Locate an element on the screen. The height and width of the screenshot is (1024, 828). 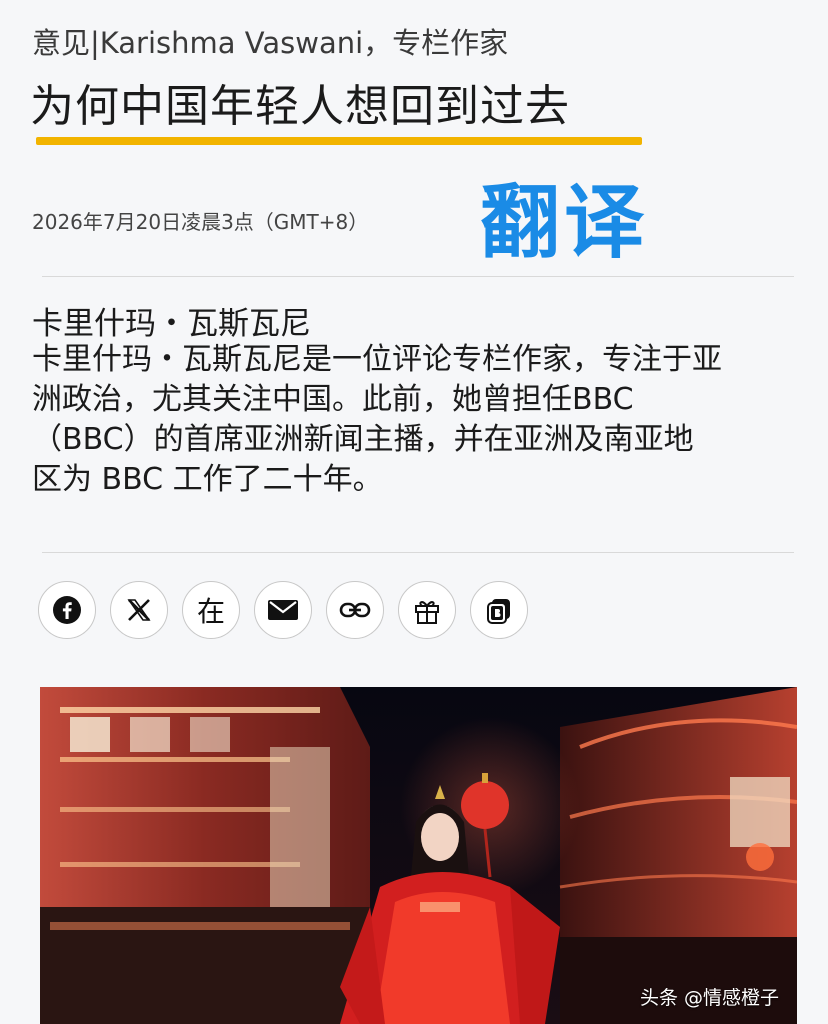
author-name: 卡里什玛・瓦斯瓦尼 is located at coordinates (171, 324).